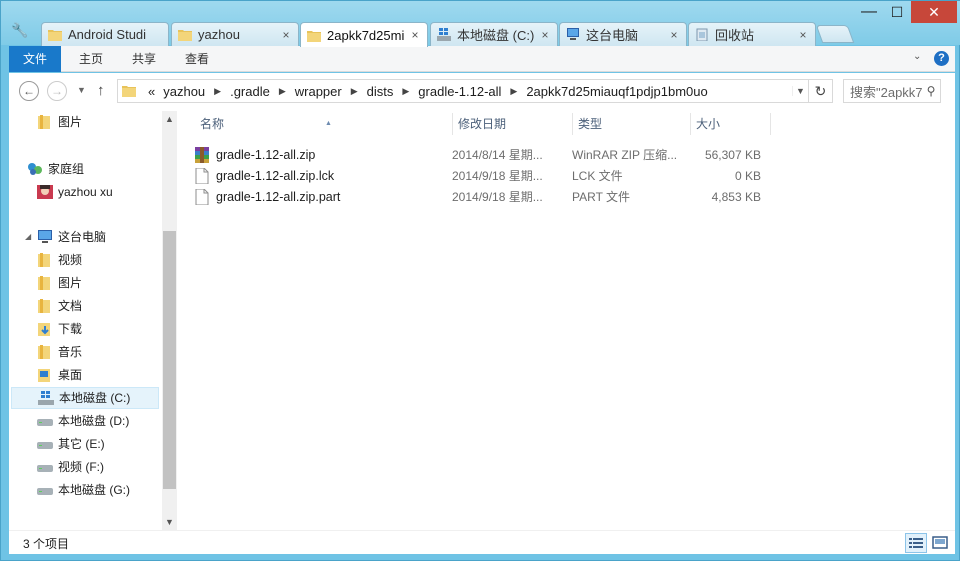 The image size is (960, 561). Describe the element at coordinates (30, 237) in the screenshot. I see `collapse-chevron-icon: ◢` at that location.